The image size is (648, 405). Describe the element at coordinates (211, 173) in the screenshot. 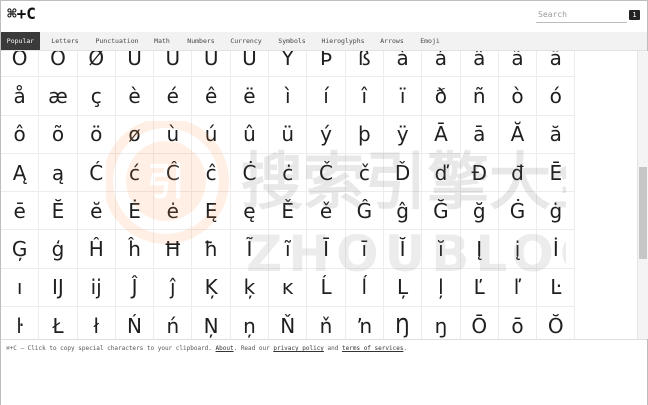

I see `character-cell: ĉ` at that location.